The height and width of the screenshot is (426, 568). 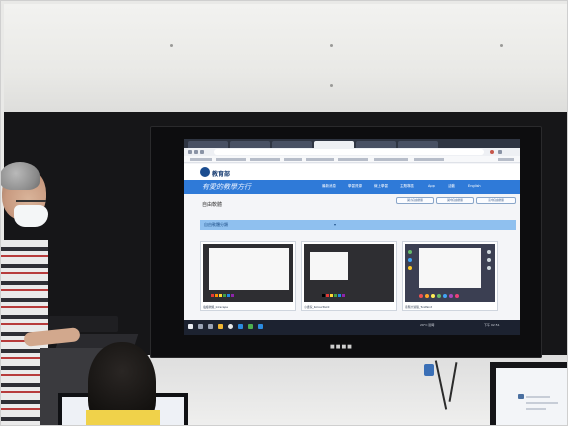 I want to click on search-icon, so click(x=200, y=326).